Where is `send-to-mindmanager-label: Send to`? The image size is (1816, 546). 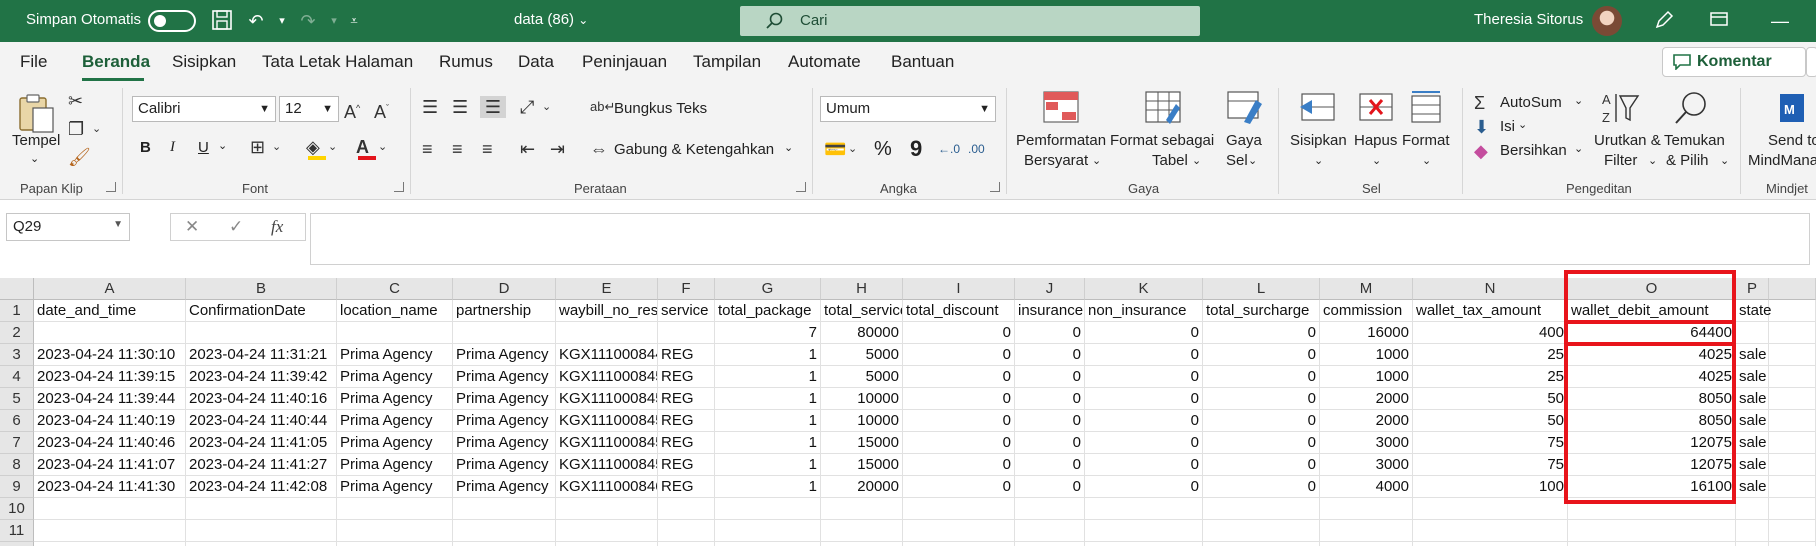 send-to-mindmanager-label: Send to is located at coordinates (1792, 140).